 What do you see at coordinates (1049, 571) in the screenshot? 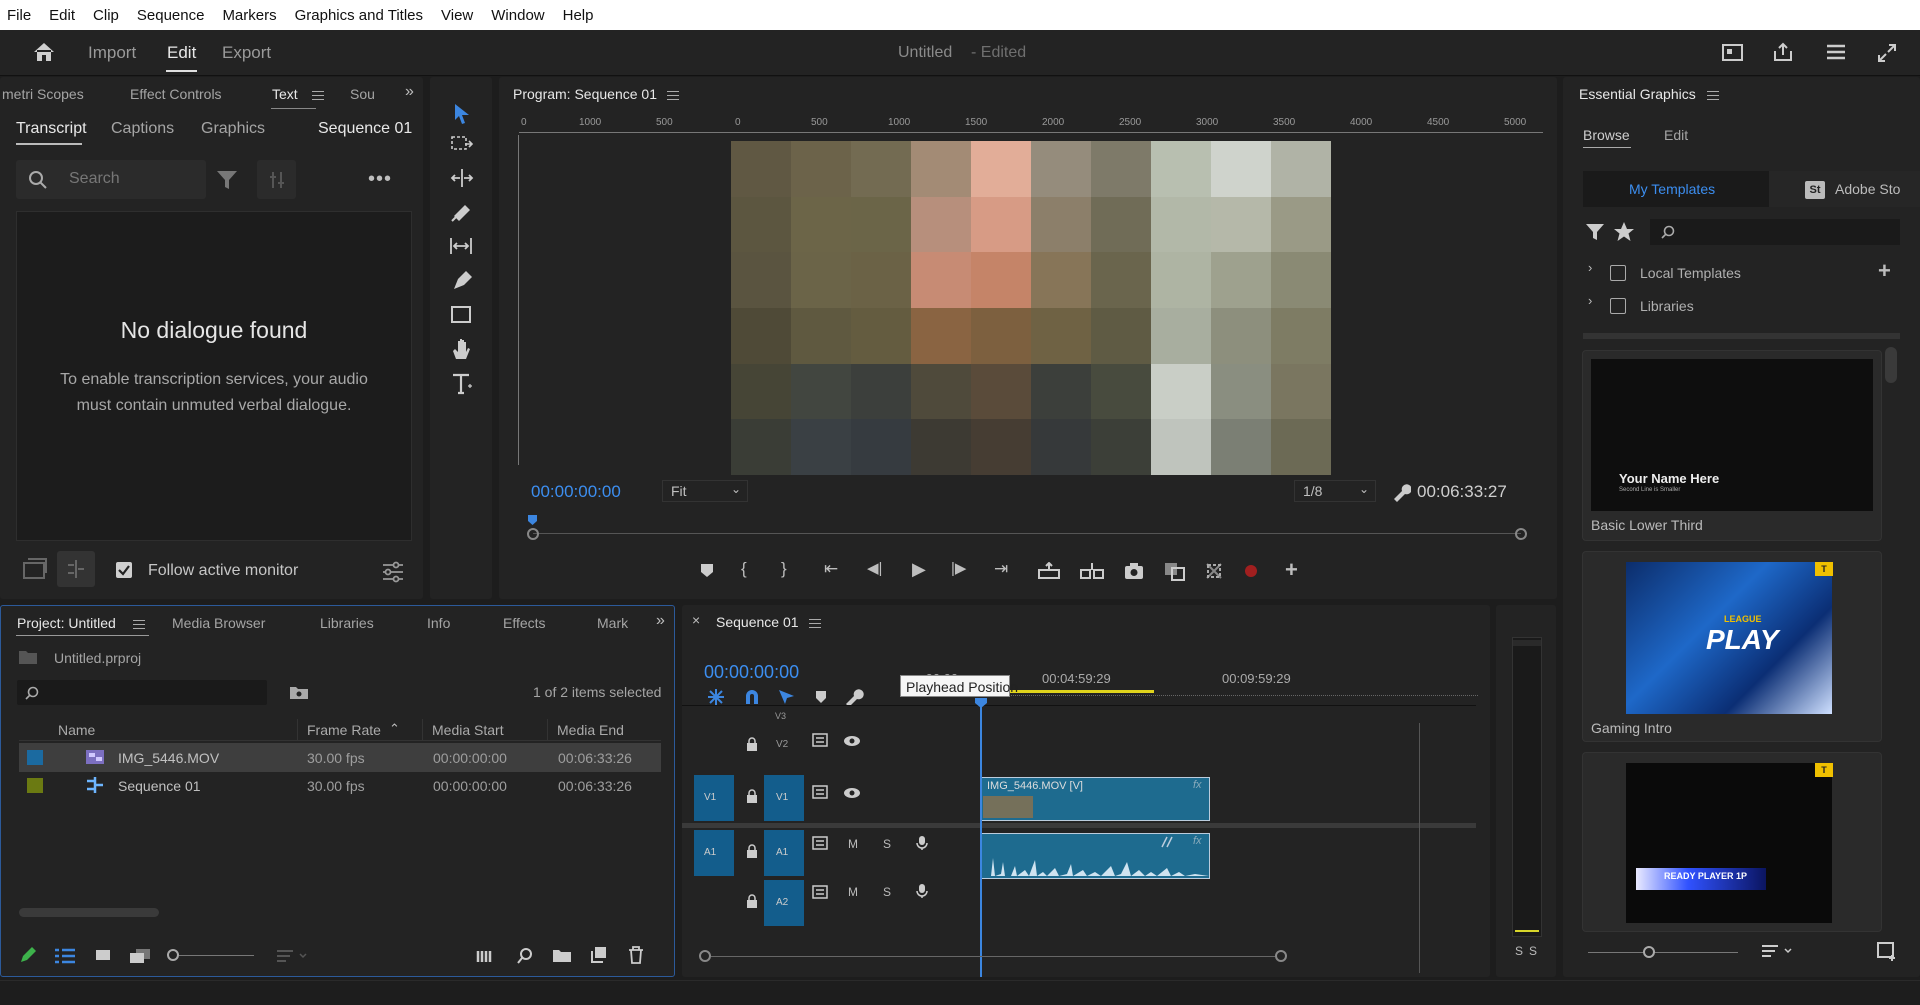
I see `lift-icon` at bounding box center [1049, 571].